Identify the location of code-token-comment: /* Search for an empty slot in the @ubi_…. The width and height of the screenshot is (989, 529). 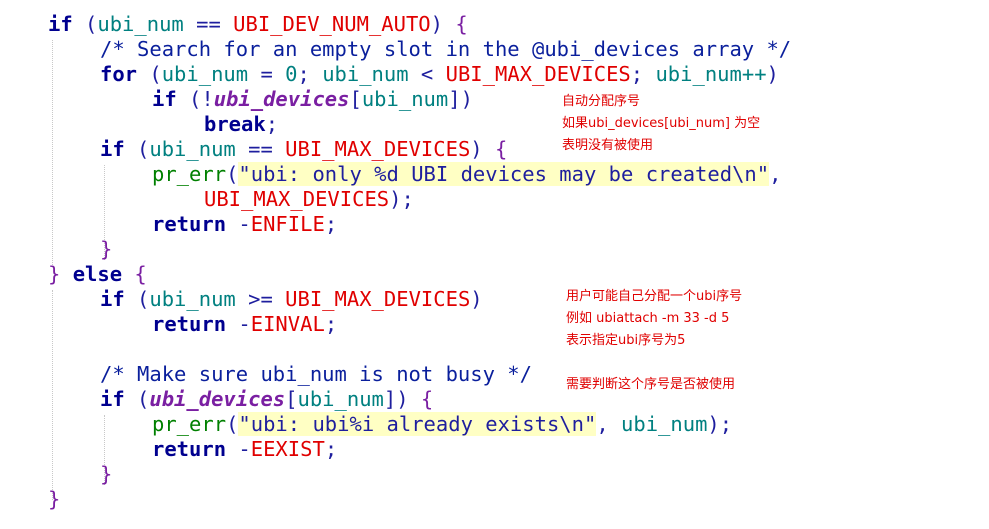
(446, 49).